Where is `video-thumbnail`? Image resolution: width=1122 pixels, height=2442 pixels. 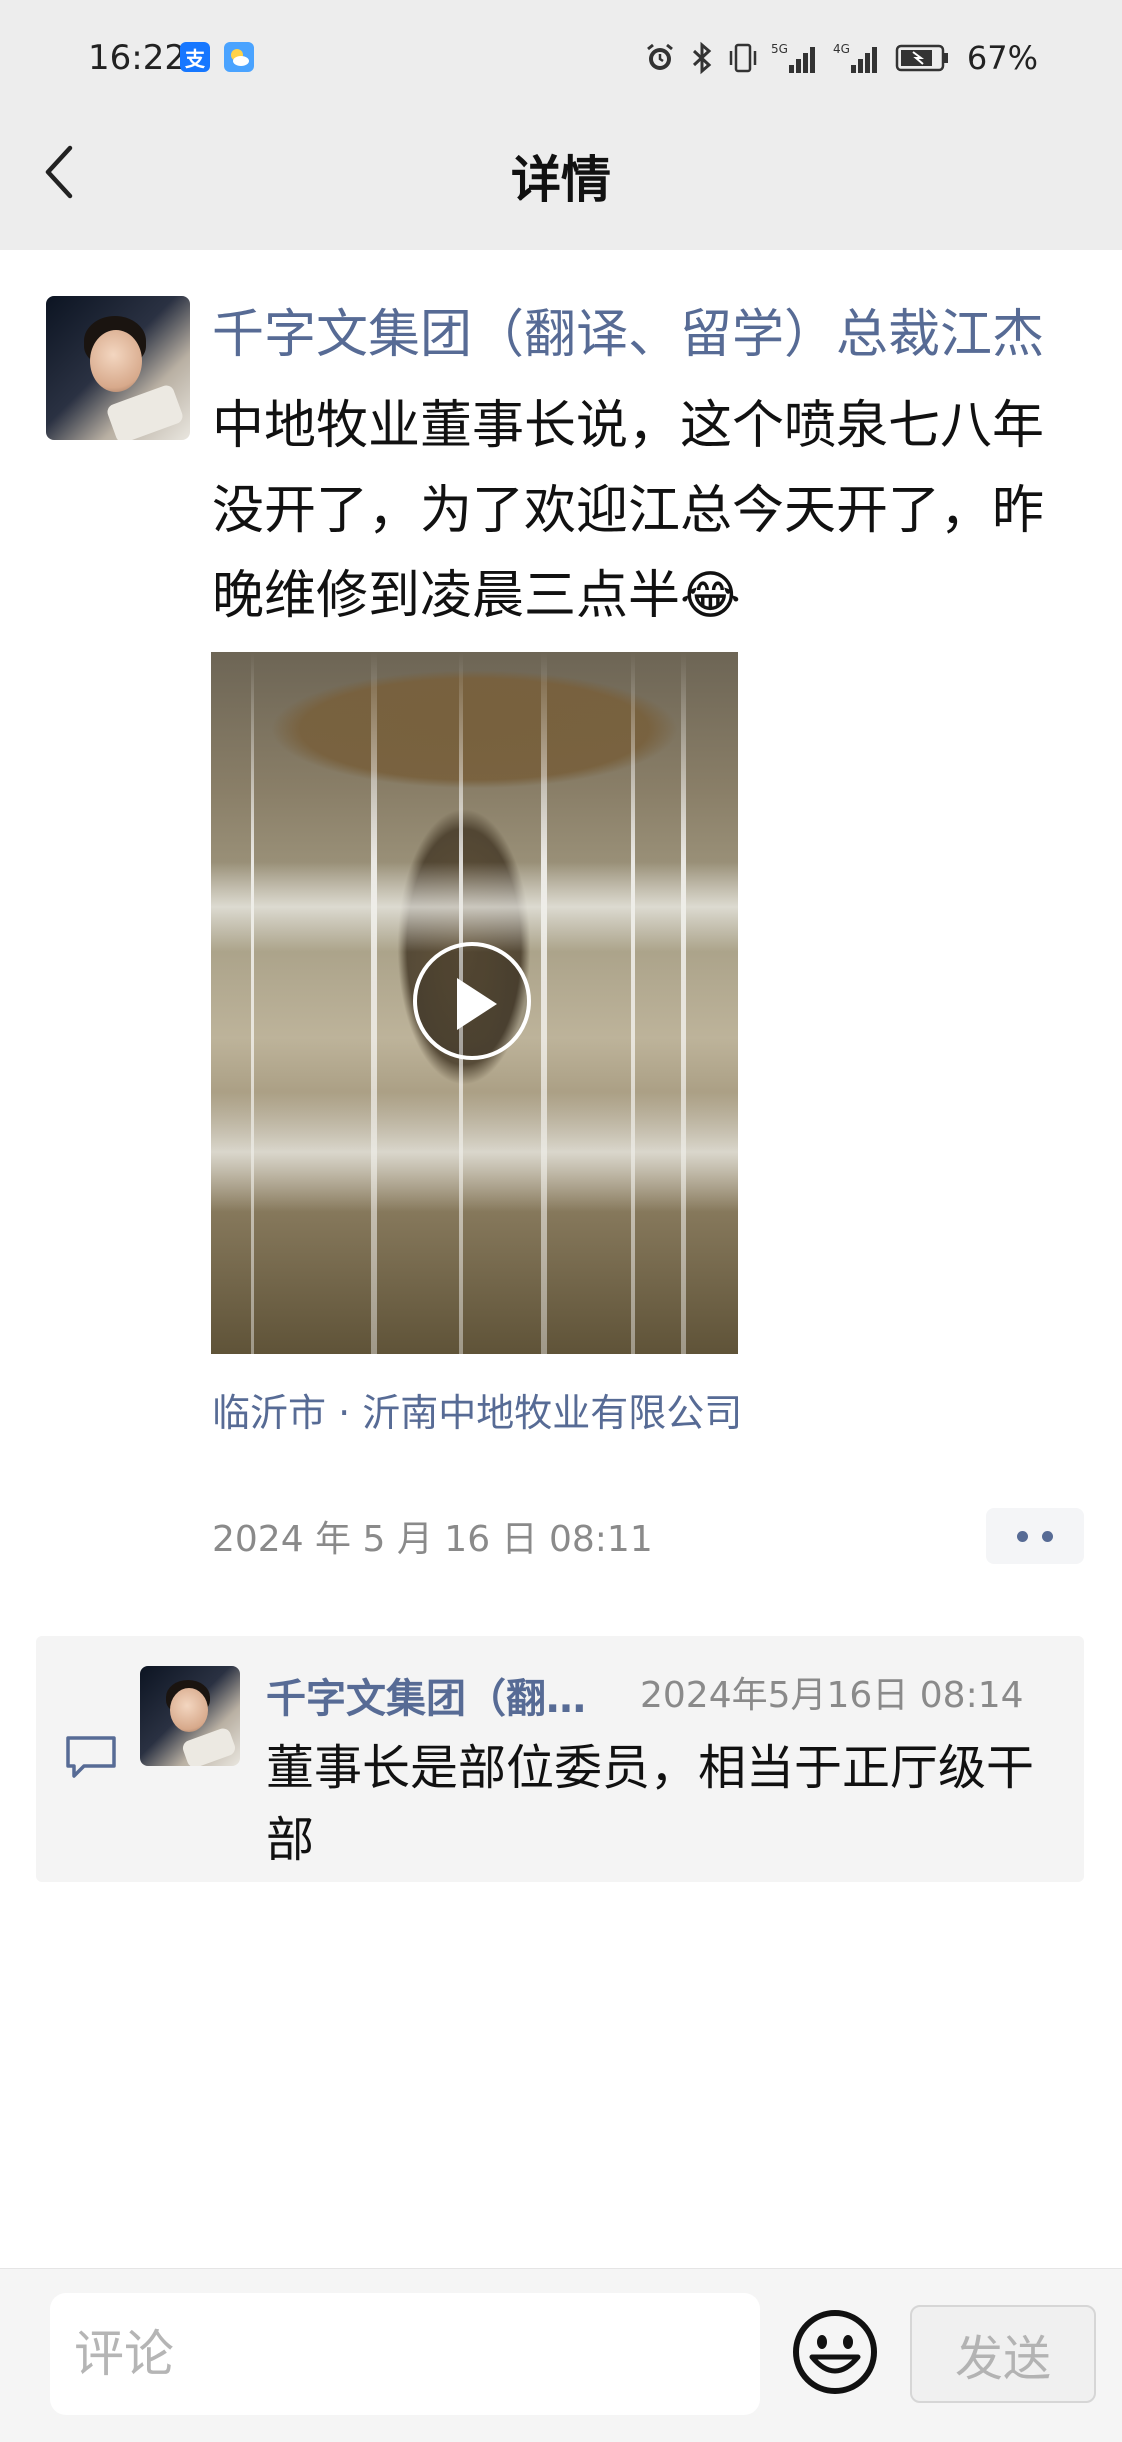 video-thumbnail is located at coordinates (474, 1003).